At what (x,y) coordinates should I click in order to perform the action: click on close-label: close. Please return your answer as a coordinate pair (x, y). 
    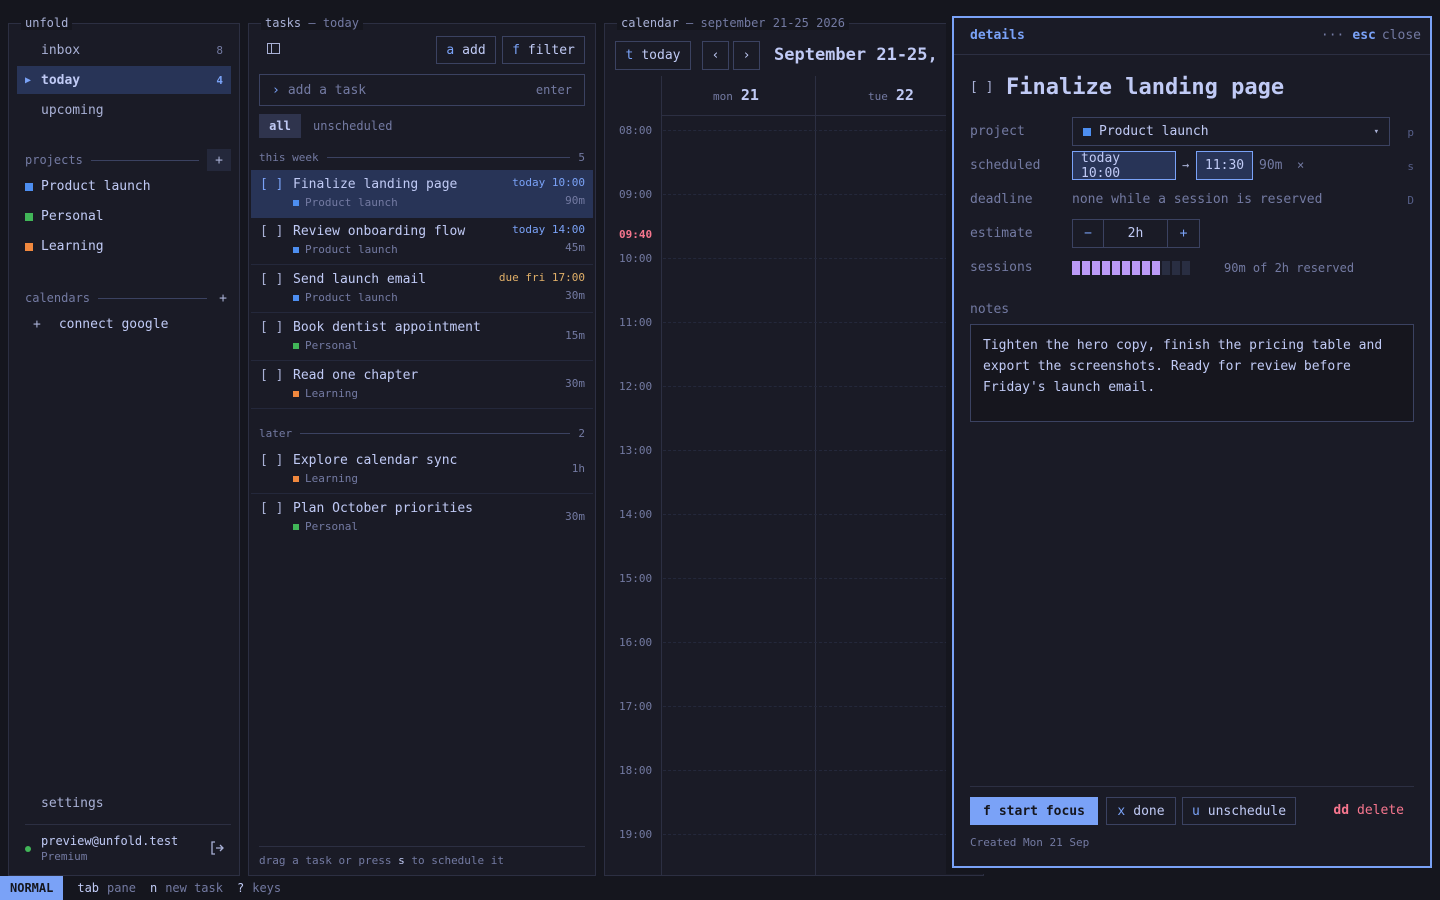
    Looking at the image, I should click on (1401, 35).